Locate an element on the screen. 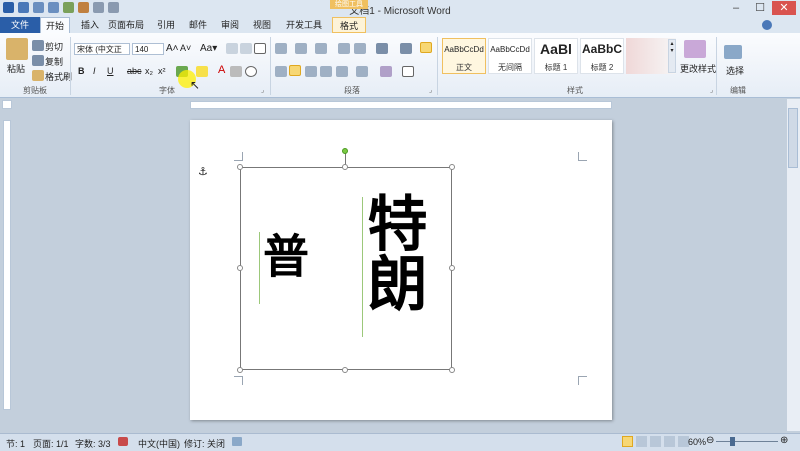 This screenshot has height=451, width=800. zoom-in-icon: ⊕ is located at coordinates (784, 440).